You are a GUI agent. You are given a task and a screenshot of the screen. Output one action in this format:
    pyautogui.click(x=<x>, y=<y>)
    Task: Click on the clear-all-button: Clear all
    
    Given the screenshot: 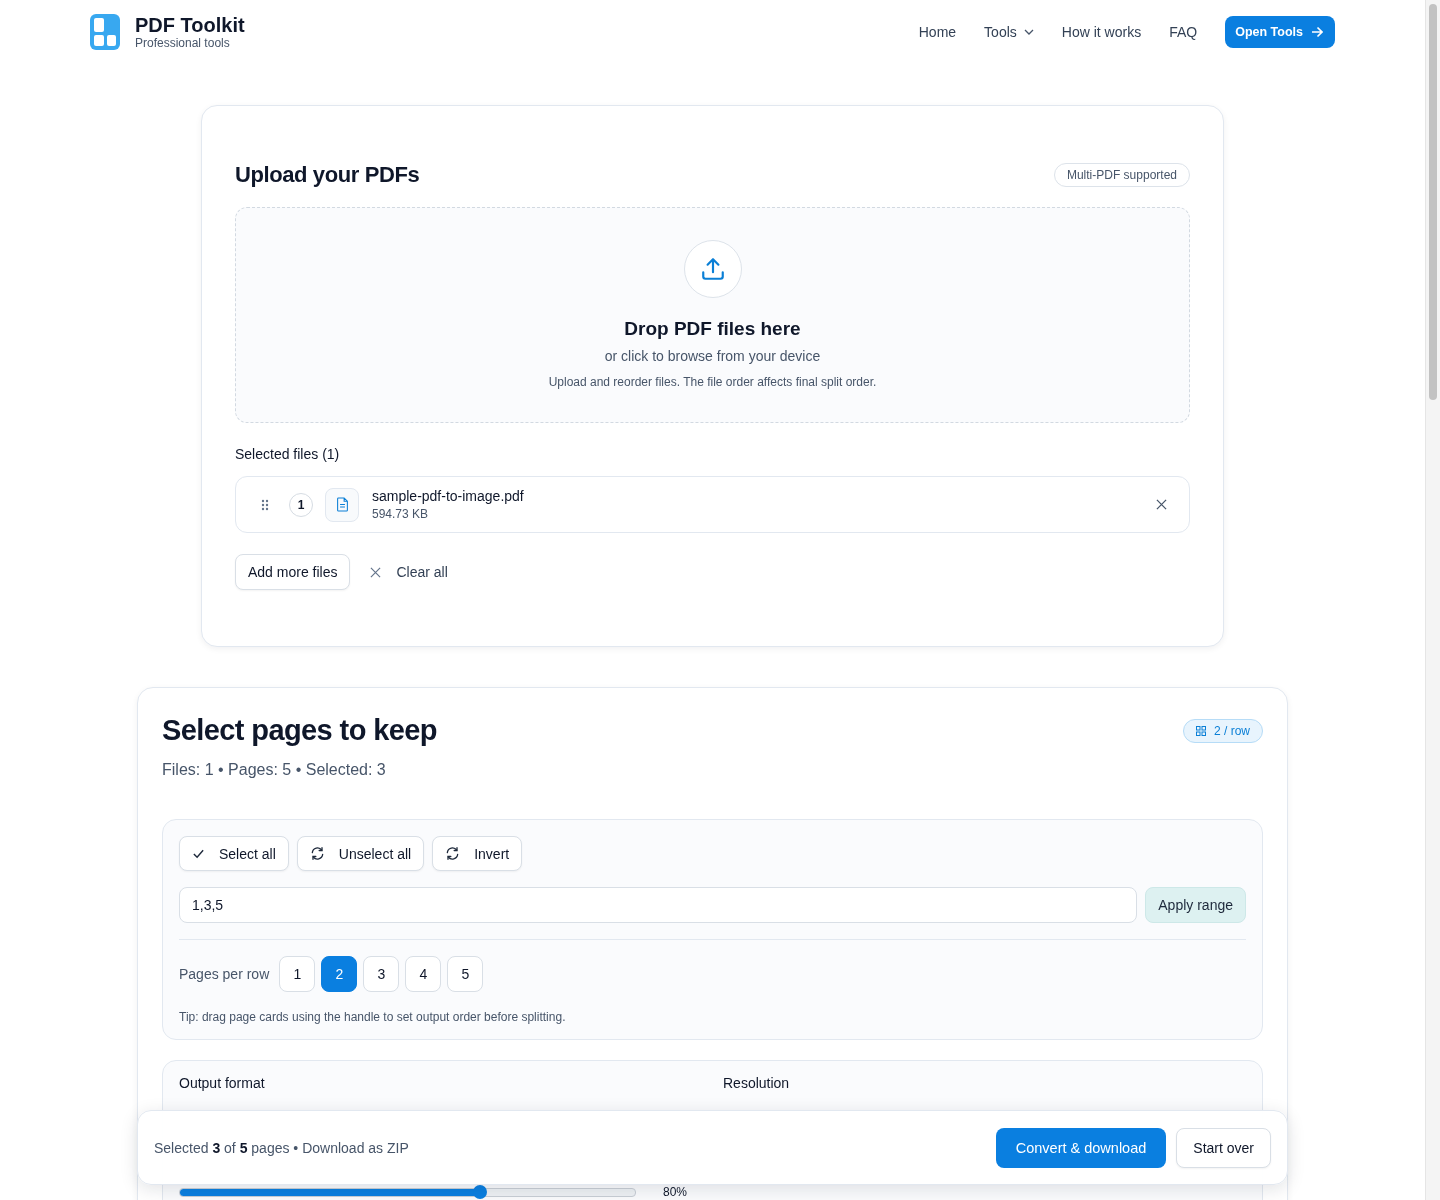 What is the action you would take?
    pyautogui.click(x=409, y=572)
    